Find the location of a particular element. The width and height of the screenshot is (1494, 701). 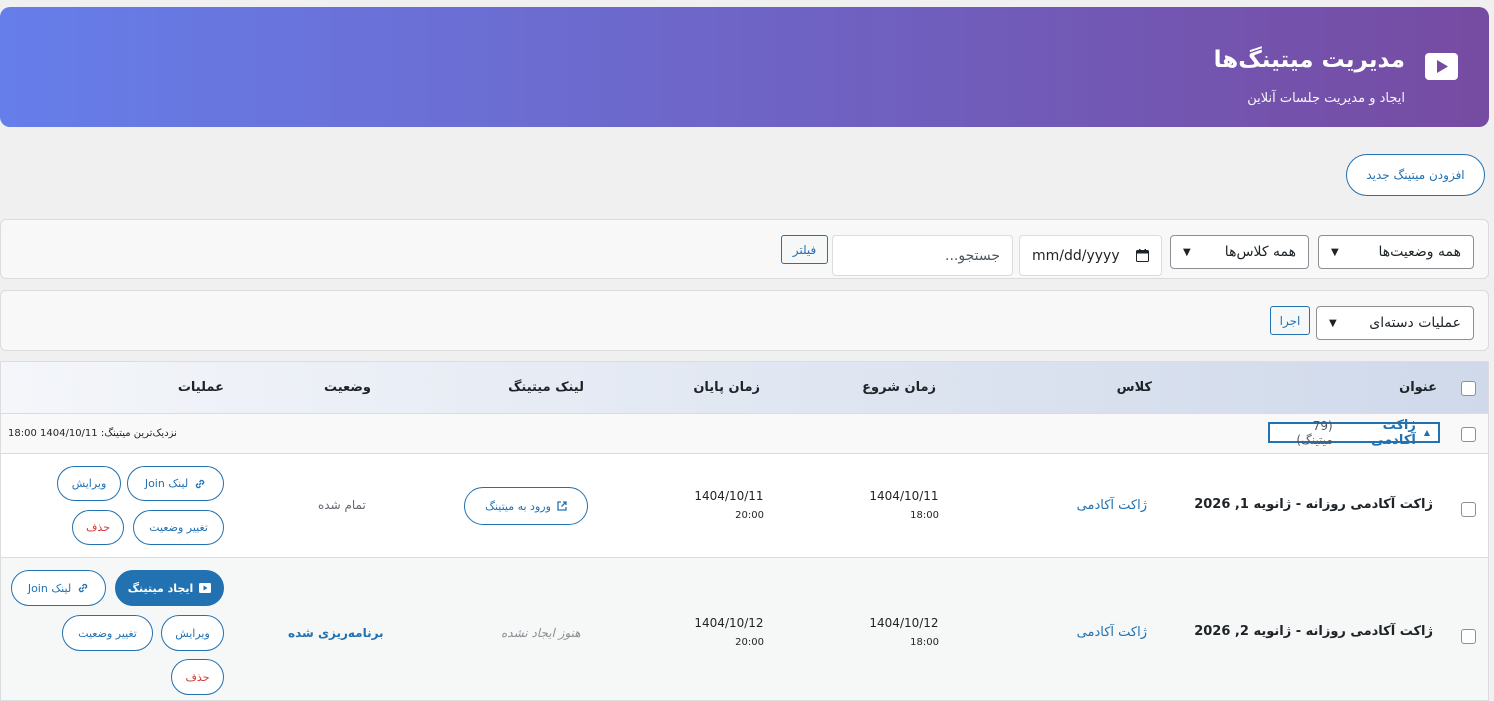

filter-button: فیلتر is located at coordinates (804, 249).